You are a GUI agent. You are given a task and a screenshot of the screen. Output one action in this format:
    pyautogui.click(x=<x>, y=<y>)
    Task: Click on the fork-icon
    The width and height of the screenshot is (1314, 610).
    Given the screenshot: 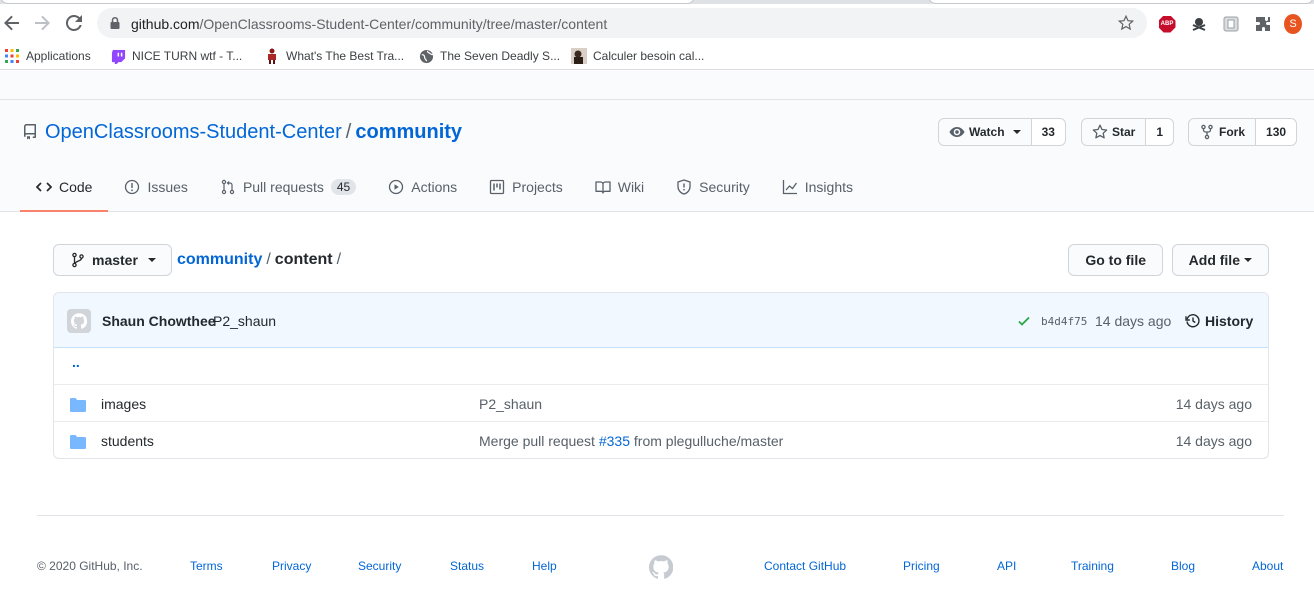 What is the action you would take?
    pyautogui.click(x=1207, y=132)
    